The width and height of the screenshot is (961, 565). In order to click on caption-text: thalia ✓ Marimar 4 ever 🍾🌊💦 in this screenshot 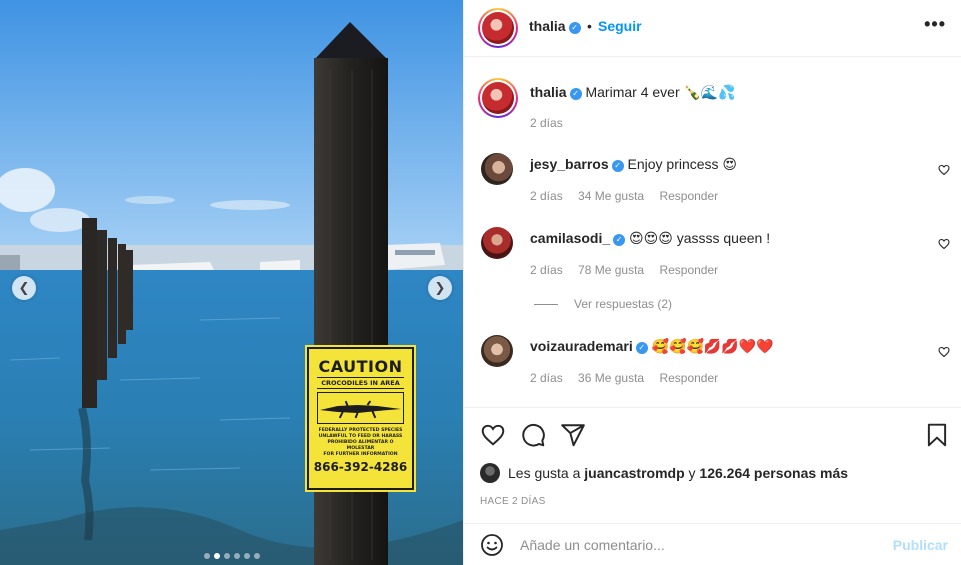, I will do `click(633, 92)`.